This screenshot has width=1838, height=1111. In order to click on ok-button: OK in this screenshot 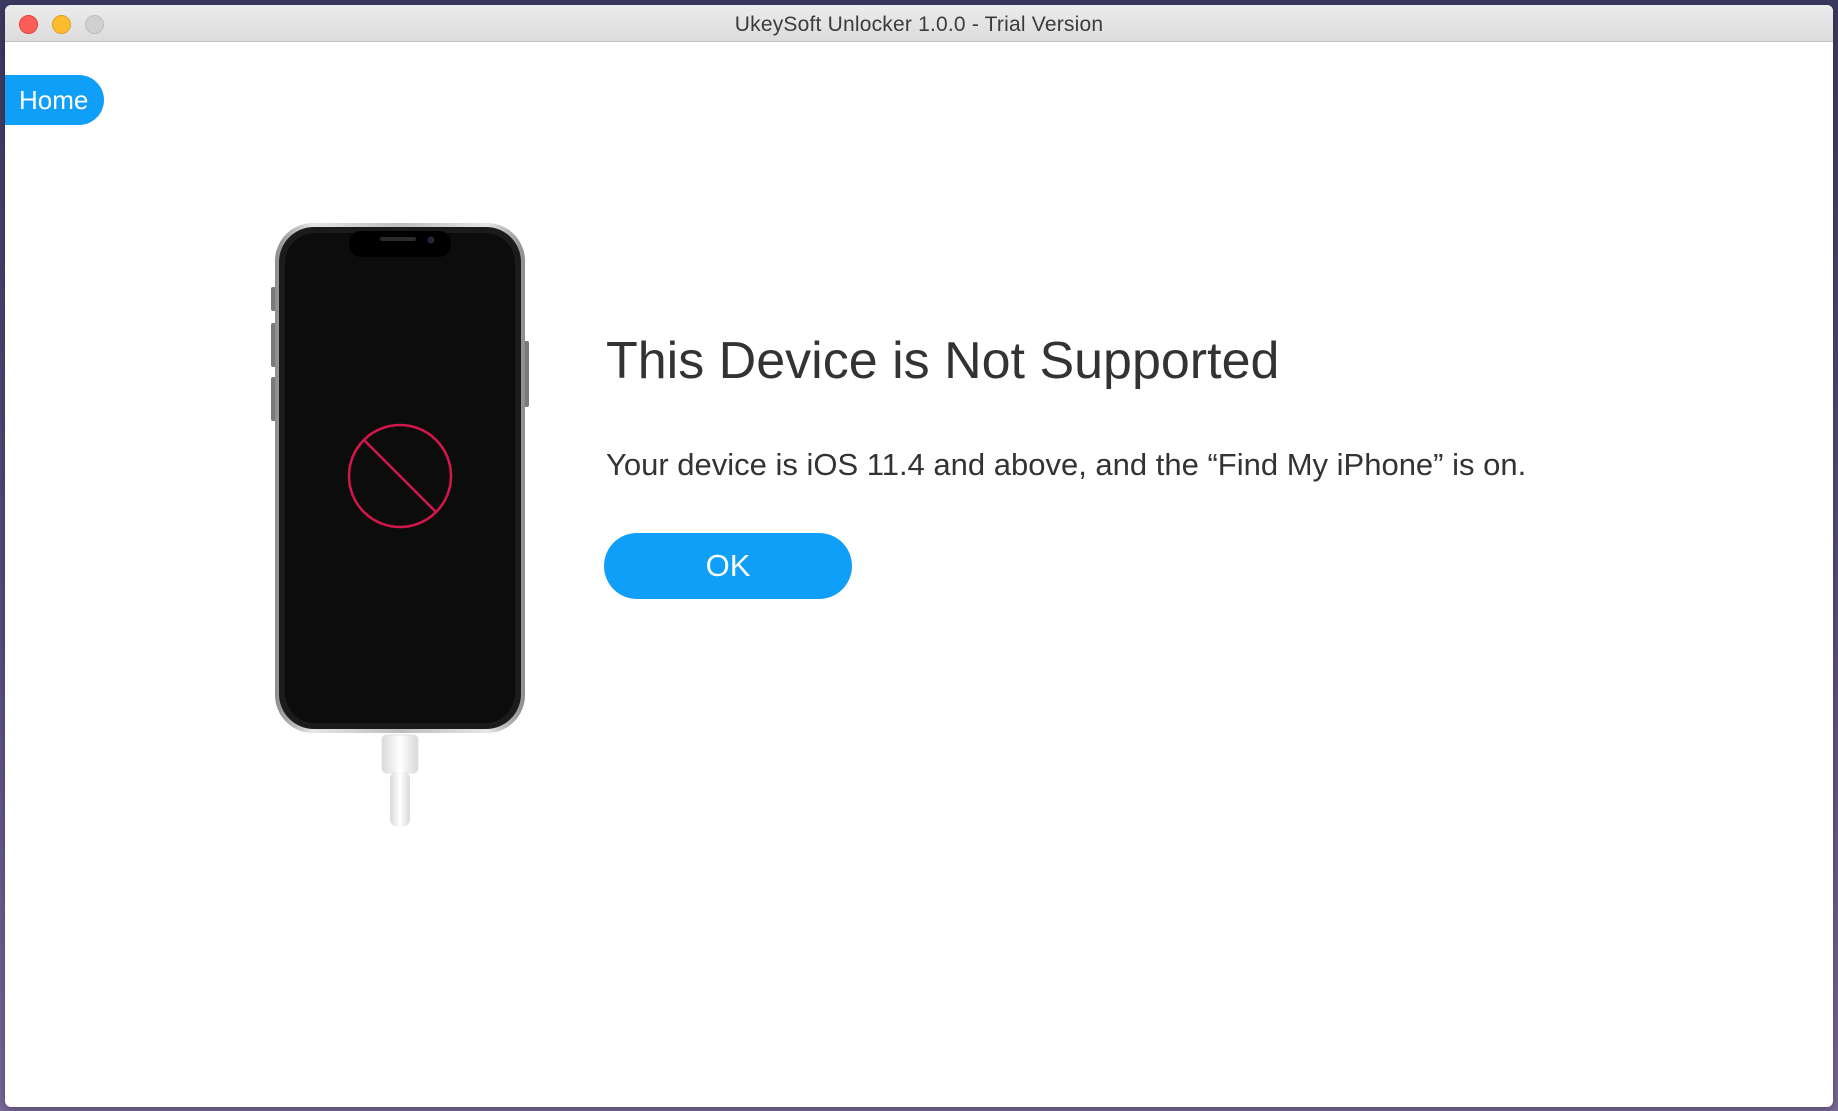, I will do `click(728, 566)`.